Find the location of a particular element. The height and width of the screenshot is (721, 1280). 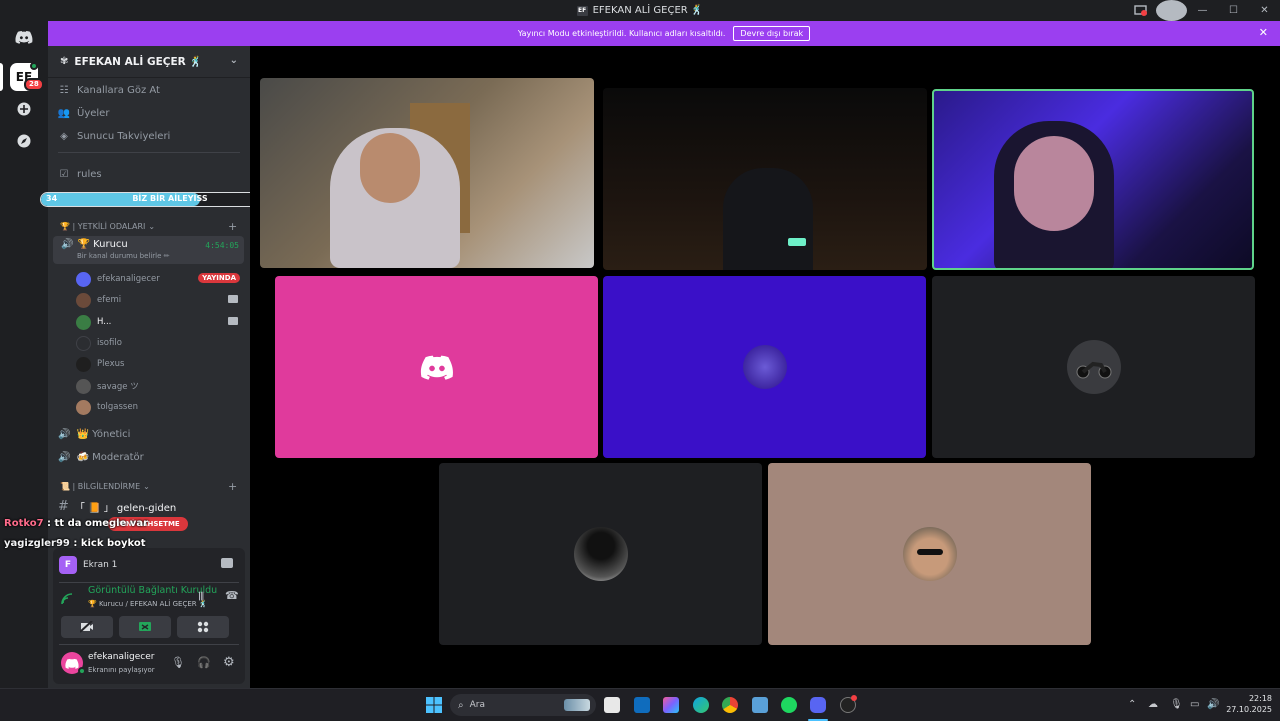

noise-suppression-icon: 𝄃𝄃 is located at coordinates (201, 597).